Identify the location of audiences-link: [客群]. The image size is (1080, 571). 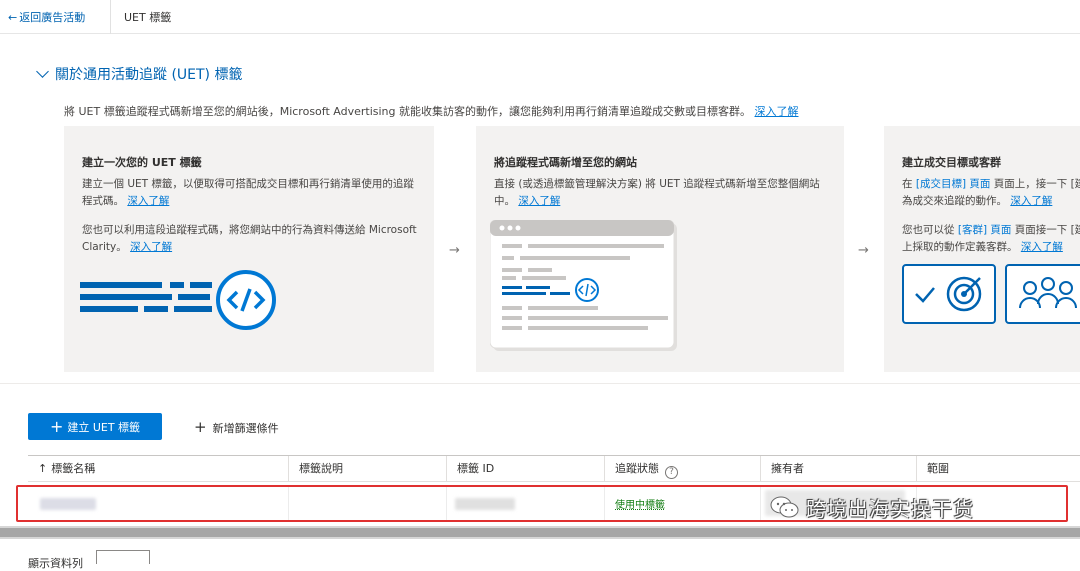
(972, 230).